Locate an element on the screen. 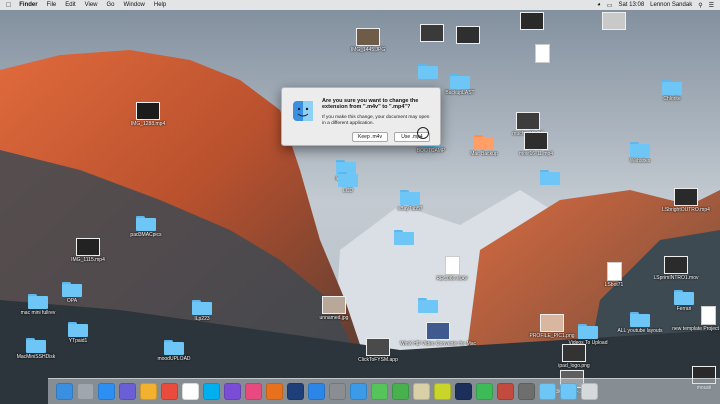  safari-icon is located at coordinates (106, 391).